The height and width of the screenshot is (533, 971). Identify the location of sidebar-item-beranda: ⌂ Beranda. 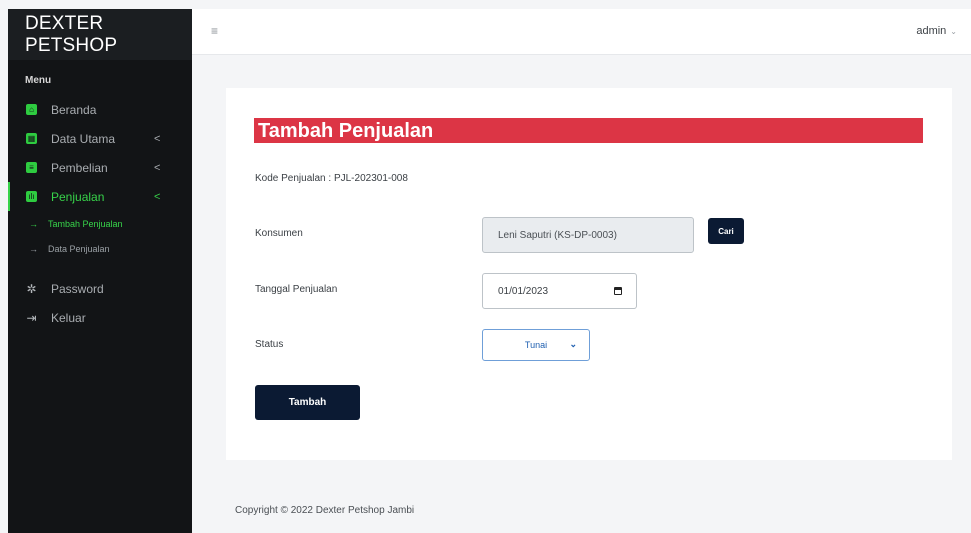
(100, 109).